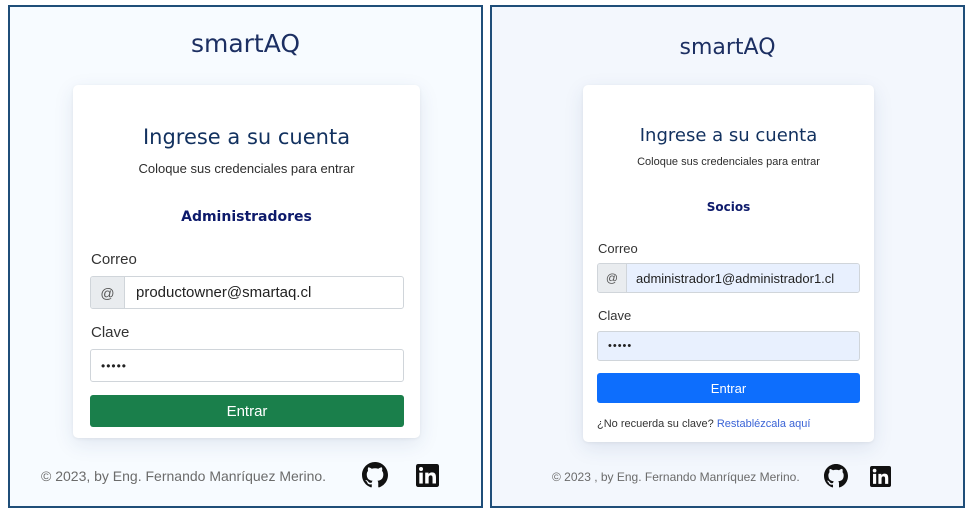 This screenshot has height=514, width=973. I want to click on email-field: @ productowner@smartaq.cl, so click(247, 292).